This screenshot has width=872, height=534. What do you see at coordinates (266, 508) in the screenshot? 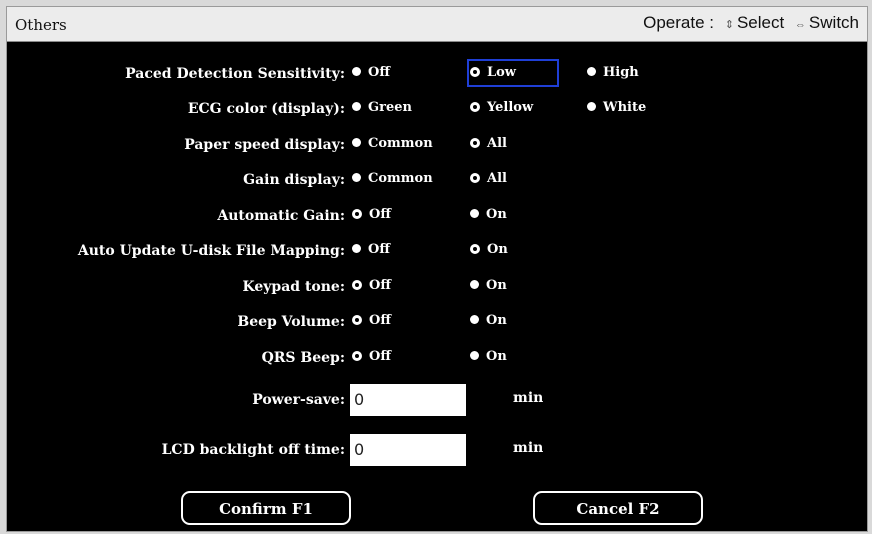
I see `confirm-button: Confirm F1` at bounding box center [266, 508].